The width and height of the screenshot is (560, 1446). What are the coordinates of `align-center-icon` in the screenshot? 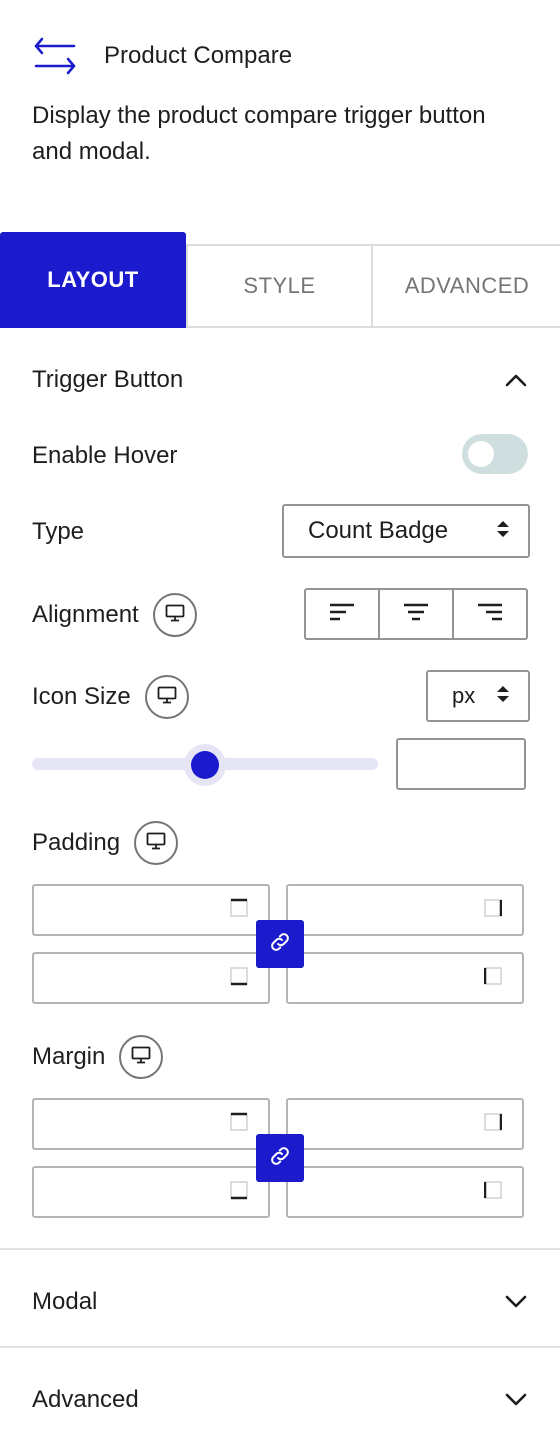 It's located at (416, 614).